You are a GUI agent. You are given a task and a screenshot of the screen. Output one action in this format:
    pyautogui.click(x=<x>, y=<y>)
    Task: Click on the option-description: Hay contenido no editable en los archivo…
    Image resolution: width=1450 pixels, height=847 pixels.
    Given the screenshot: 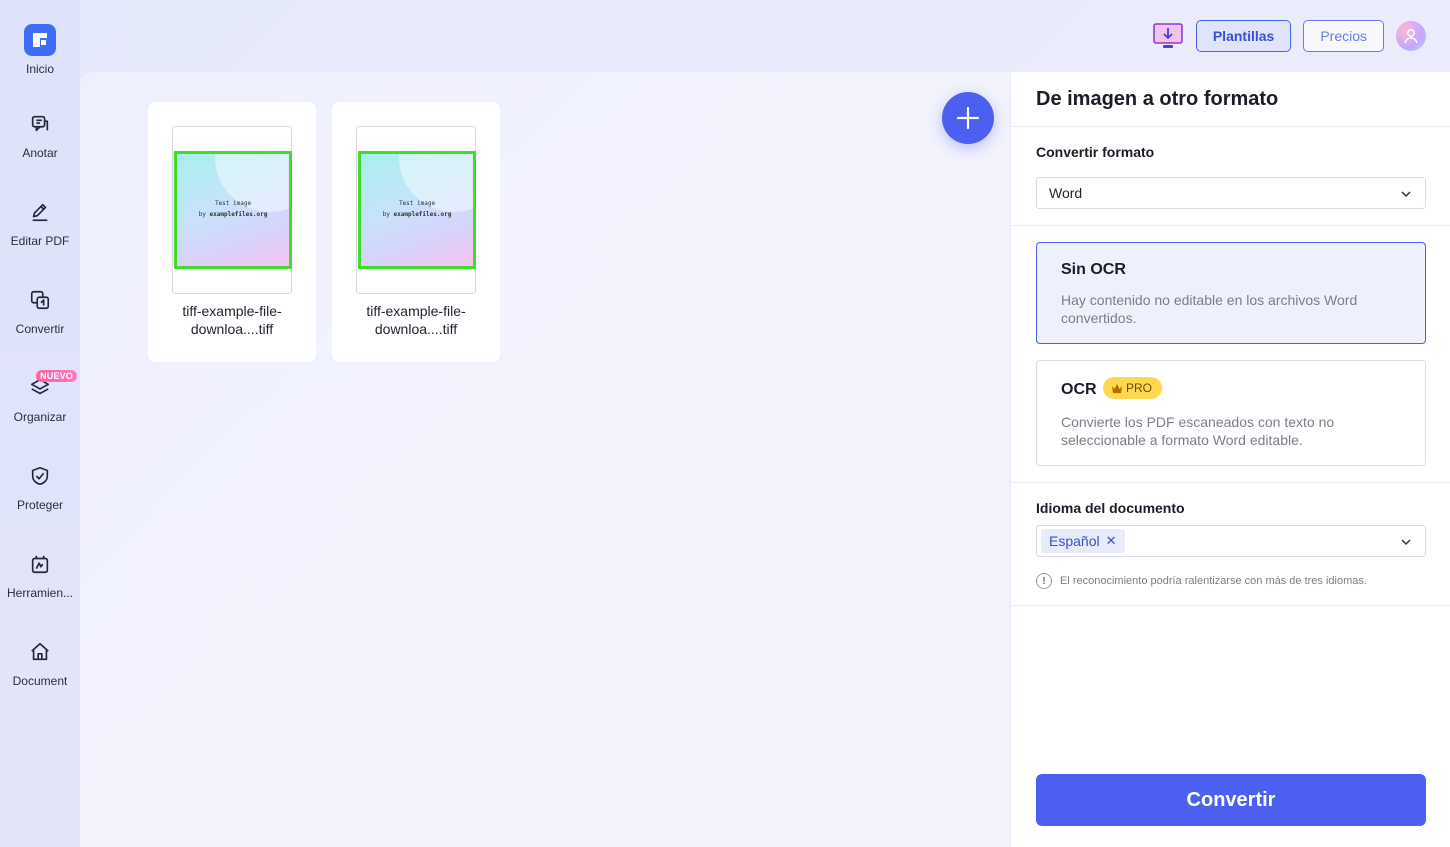 What is the action you would take?
    pyautogui.click(x=1209, y=309)
    